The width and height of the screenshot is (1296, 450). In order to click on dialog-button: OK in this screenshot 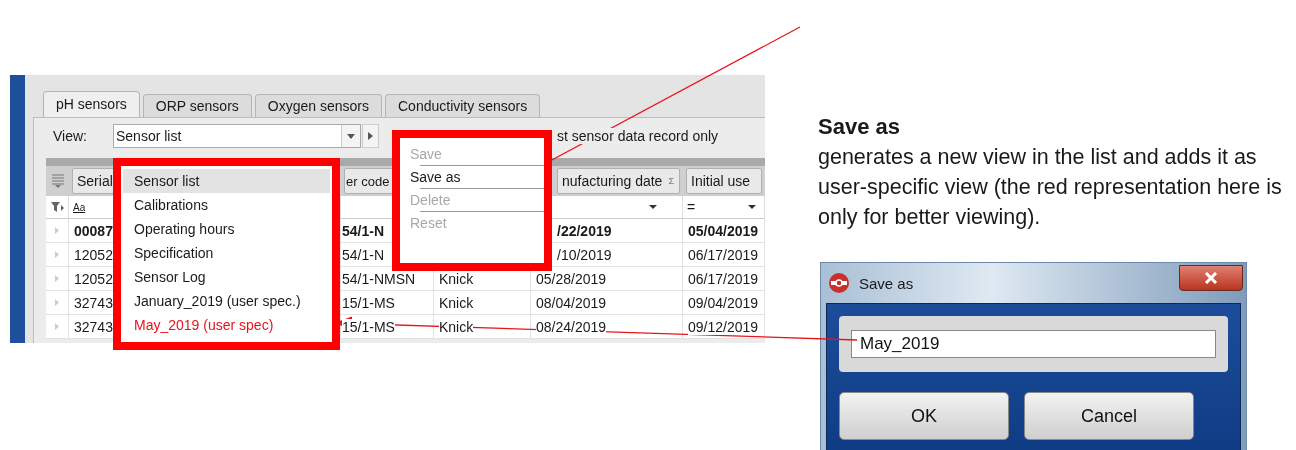, I will do `click(924, 416)`.